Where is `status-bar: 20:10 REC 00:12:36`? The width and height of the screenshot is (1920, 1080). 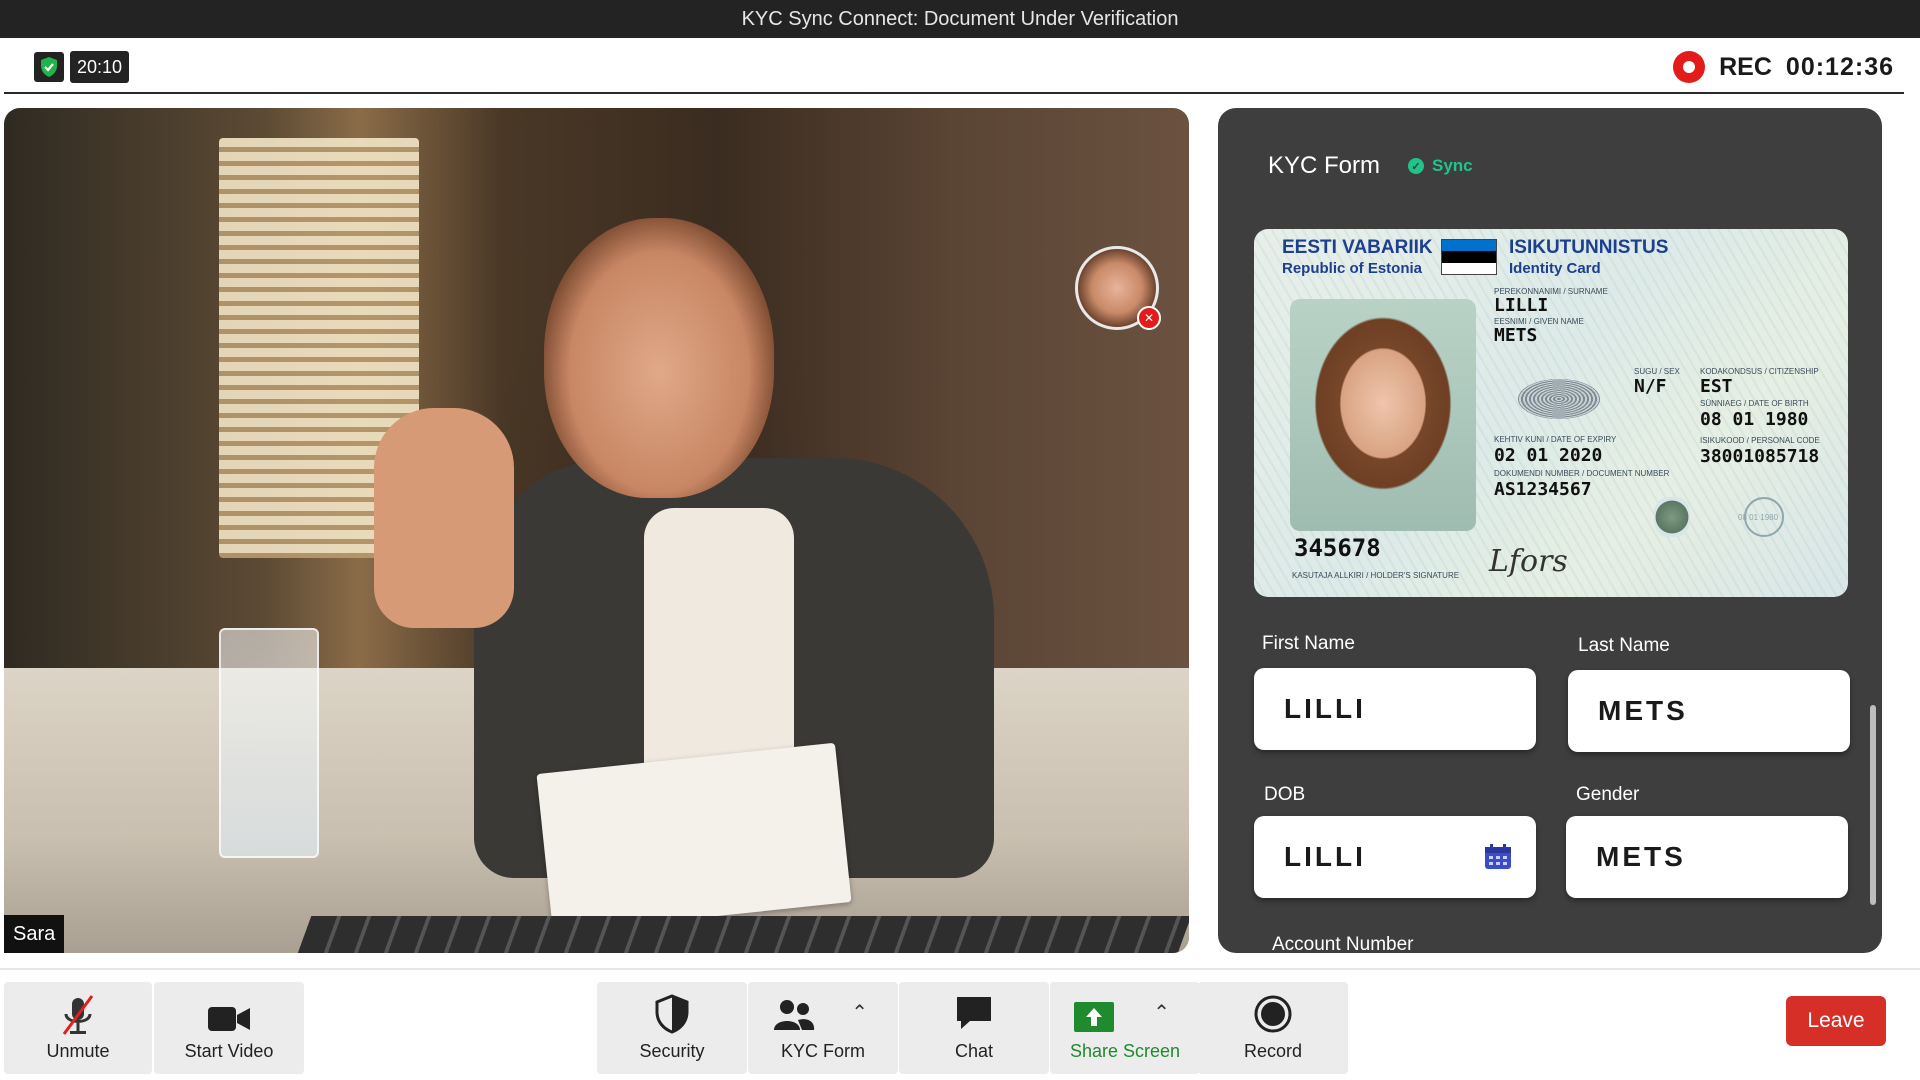 status-bar: 20:10 REC 00:12:36 is located at coordinates (954, 66).